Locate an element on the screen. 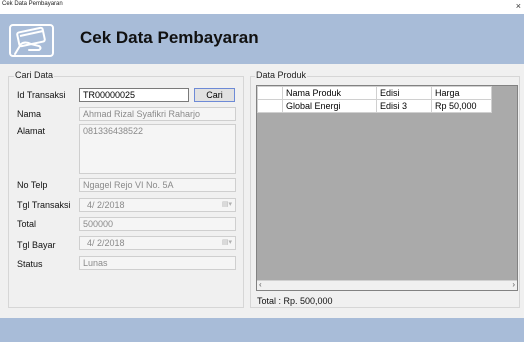  nama-label: Nama is located at coordinates (29, 114).